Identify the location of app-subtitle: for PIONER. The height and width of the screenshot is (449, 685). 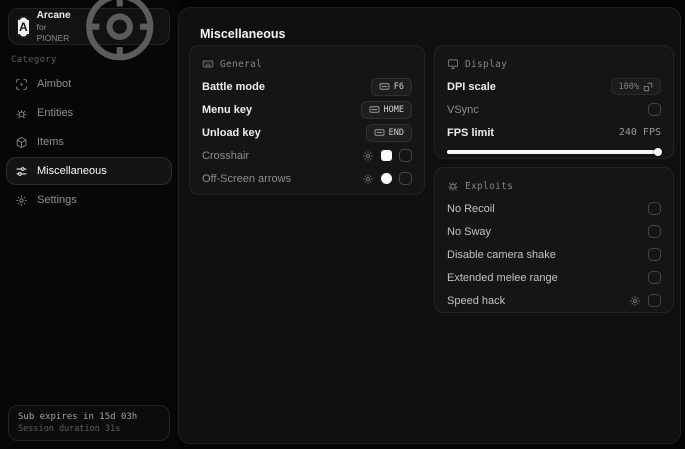
(53, 32).